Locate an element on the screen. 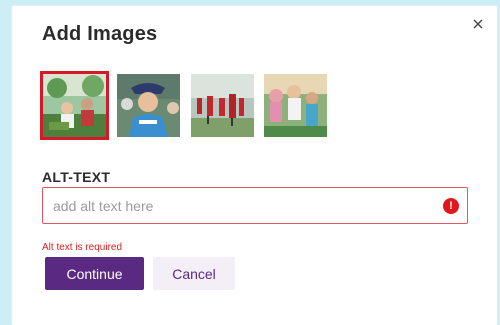  alt-text-label: ALT-TEXT is located at coordinates (76, 177).